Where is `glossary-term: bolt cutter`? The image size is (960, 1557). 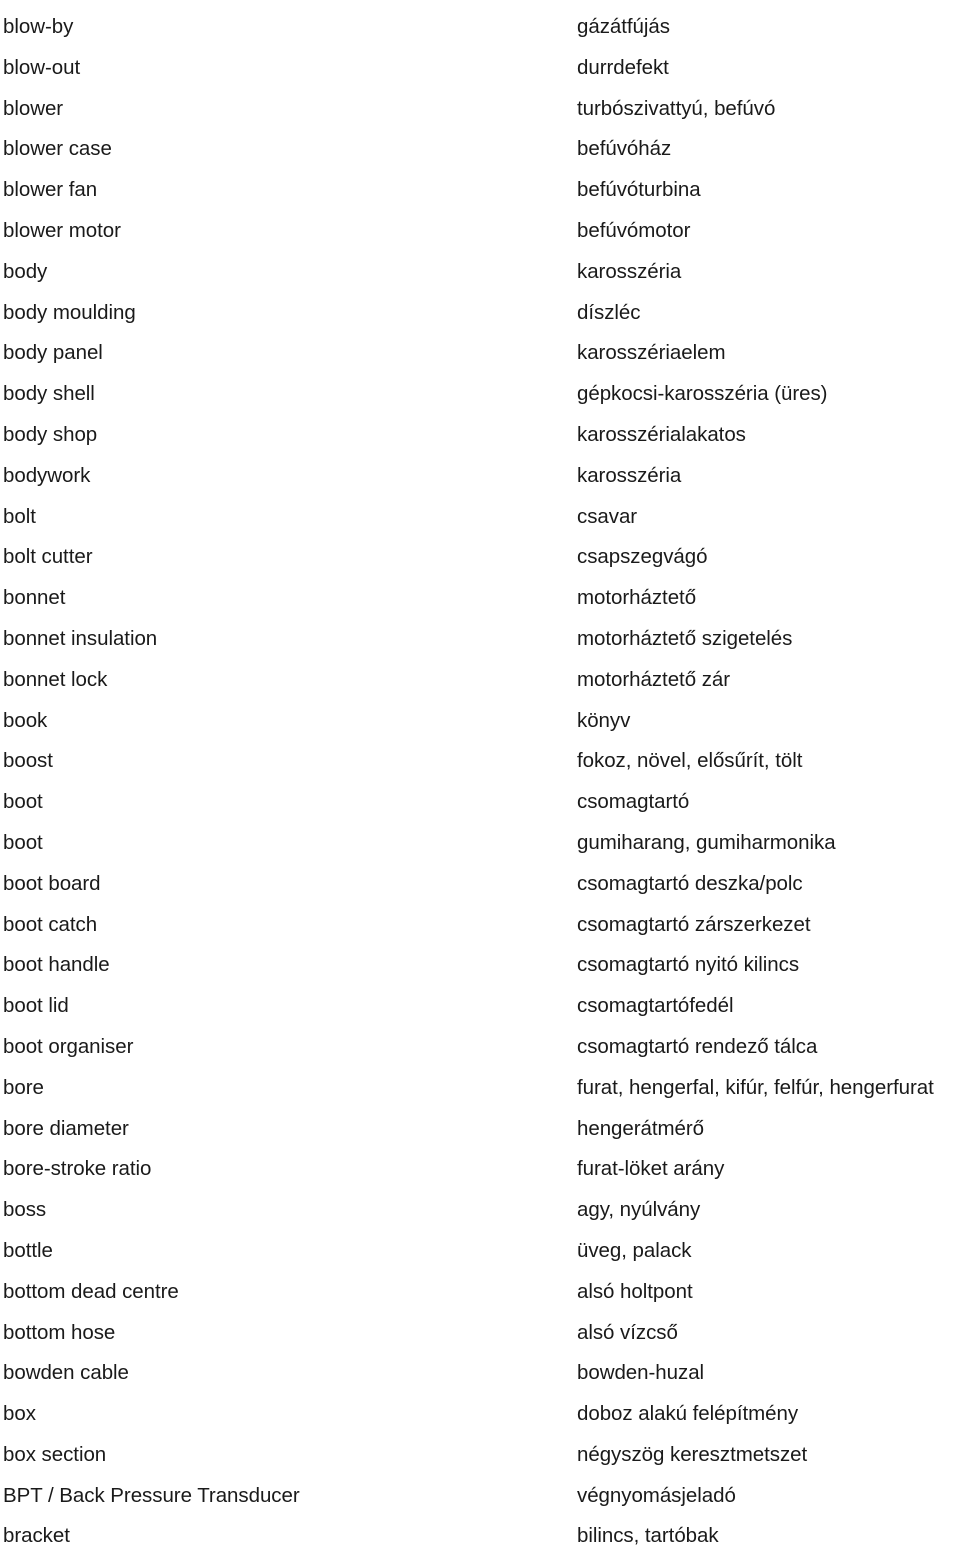
glossary-term: bolt cutter is located at coordinates (48, 557).